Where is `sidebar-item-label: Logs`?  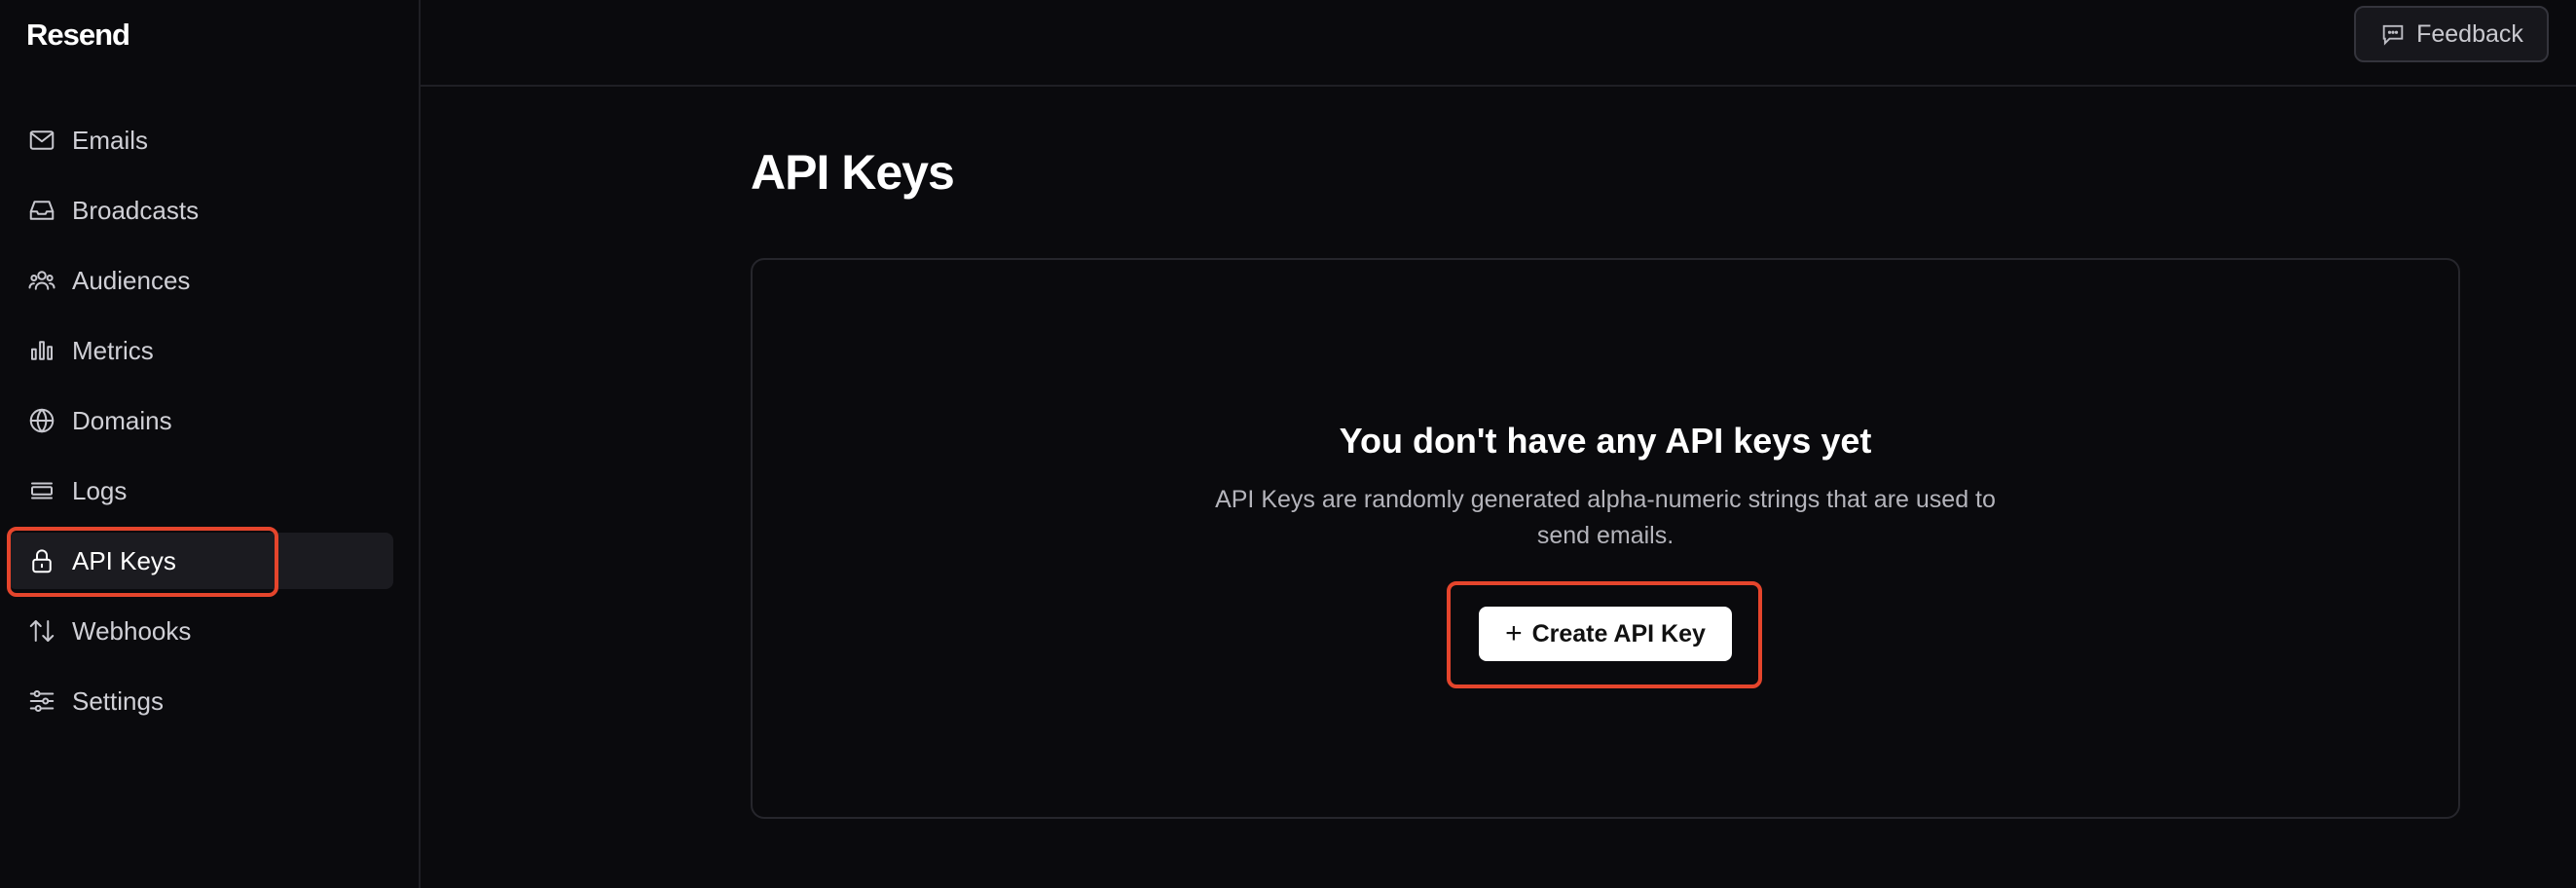 sidebar-item-label: Logs is located at coordinates (100, 490).